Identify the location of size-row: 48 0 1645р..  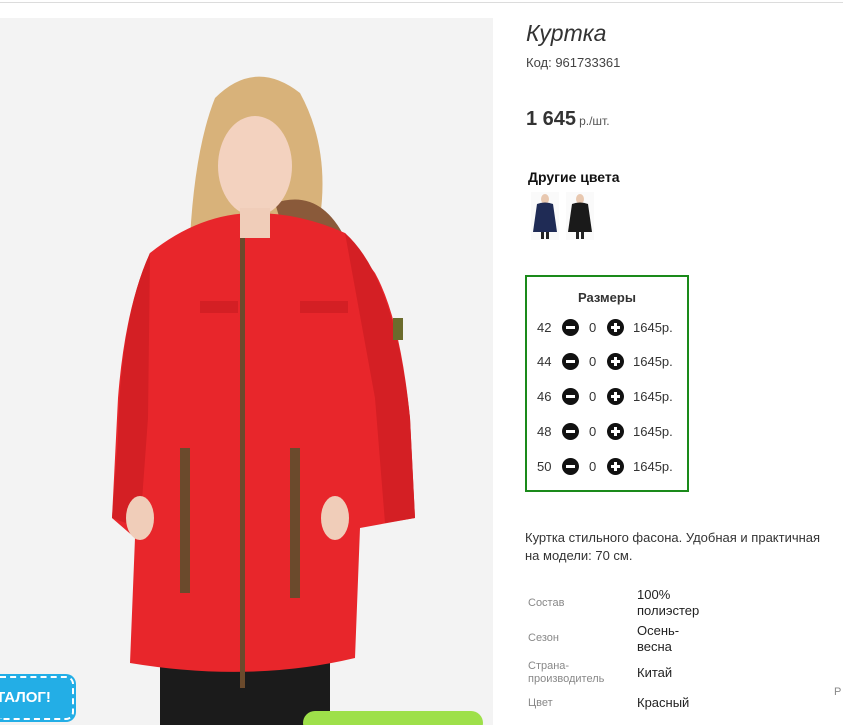
(607, 432).